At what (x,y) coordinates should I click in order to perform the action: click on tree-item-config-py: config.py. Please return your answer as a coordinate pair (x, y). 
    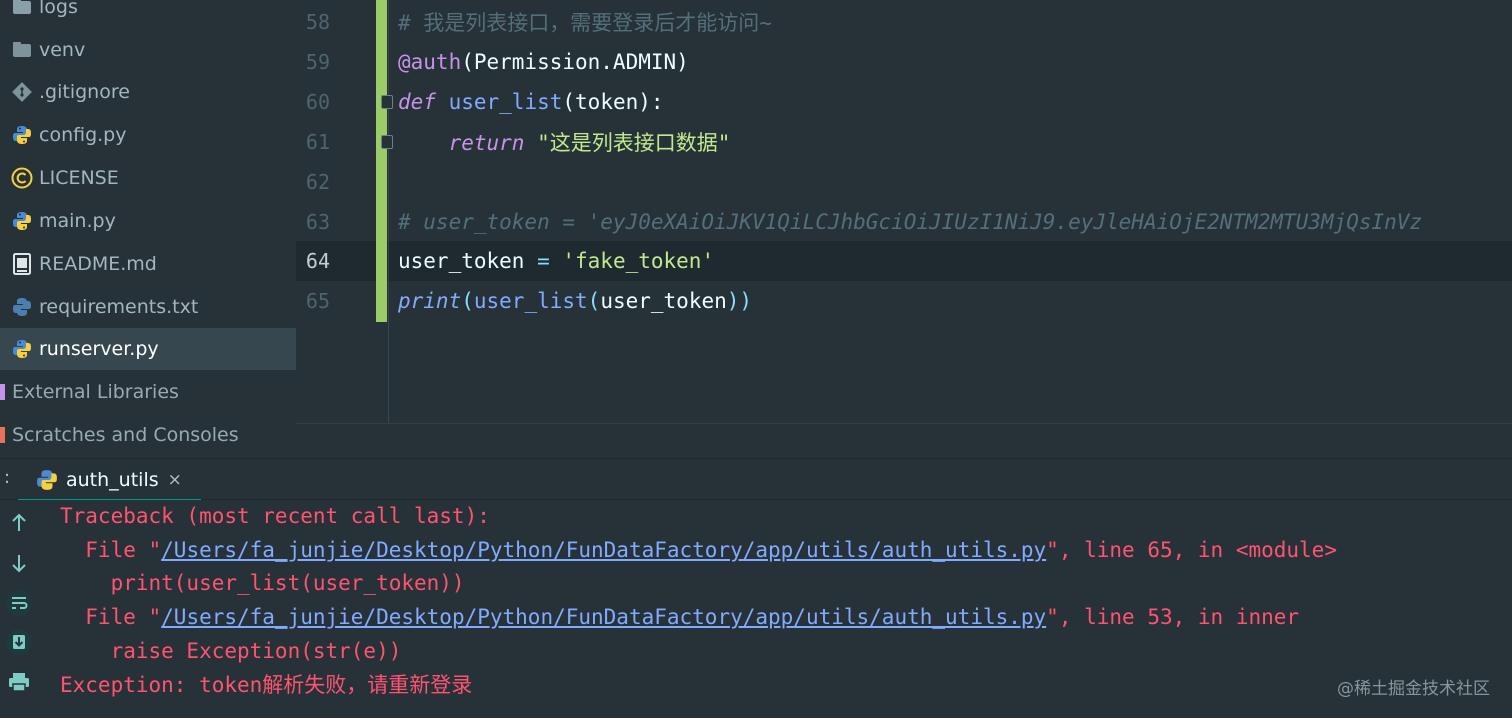
    Looking at the image, I should click on (148, 135).